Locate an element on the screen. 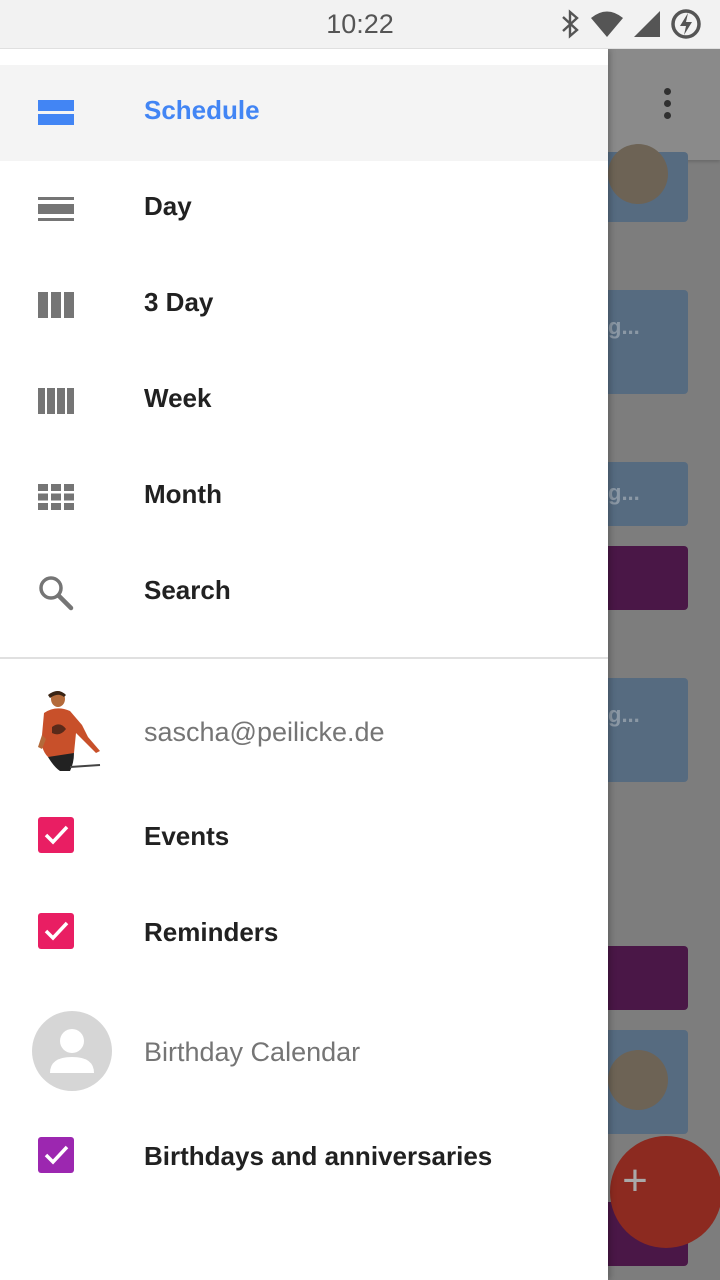 This screenshot has width=720, height=1280. status-icons is located at coordinates (630, 24).